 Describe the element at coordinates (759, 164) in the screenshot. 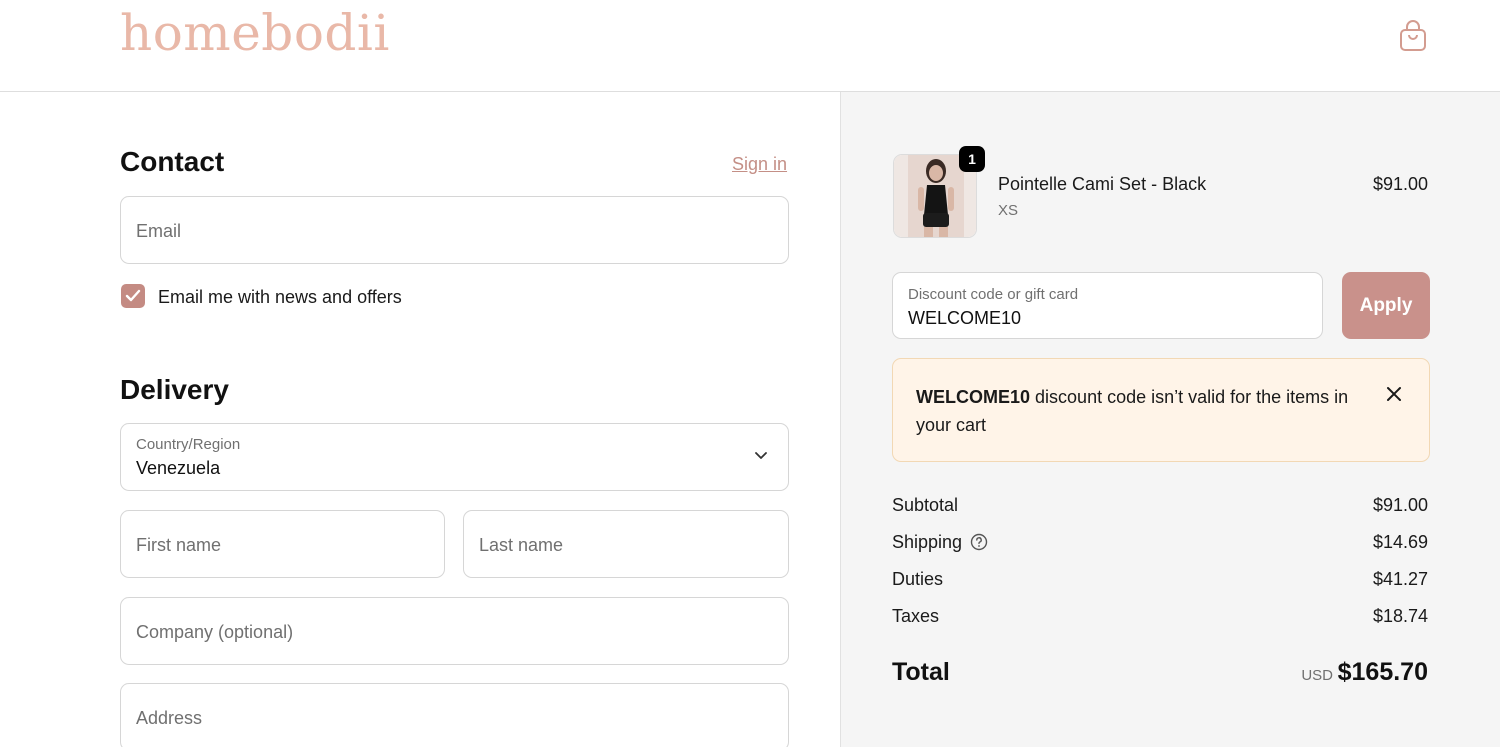

I see `sign-in-link: Sign in` at that location.